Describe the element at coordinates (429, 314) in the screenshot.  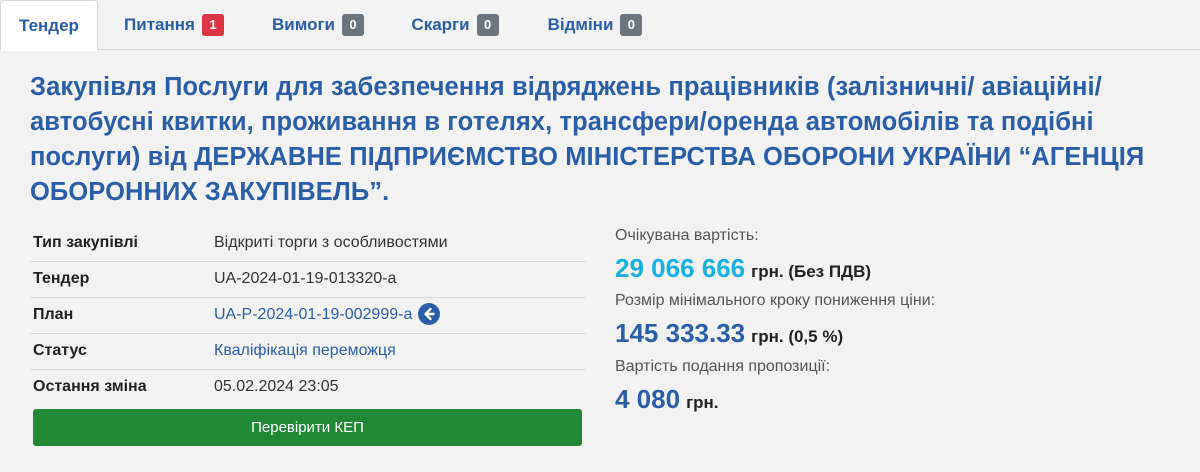
I see `arrow-left-circle-icon` at that location.